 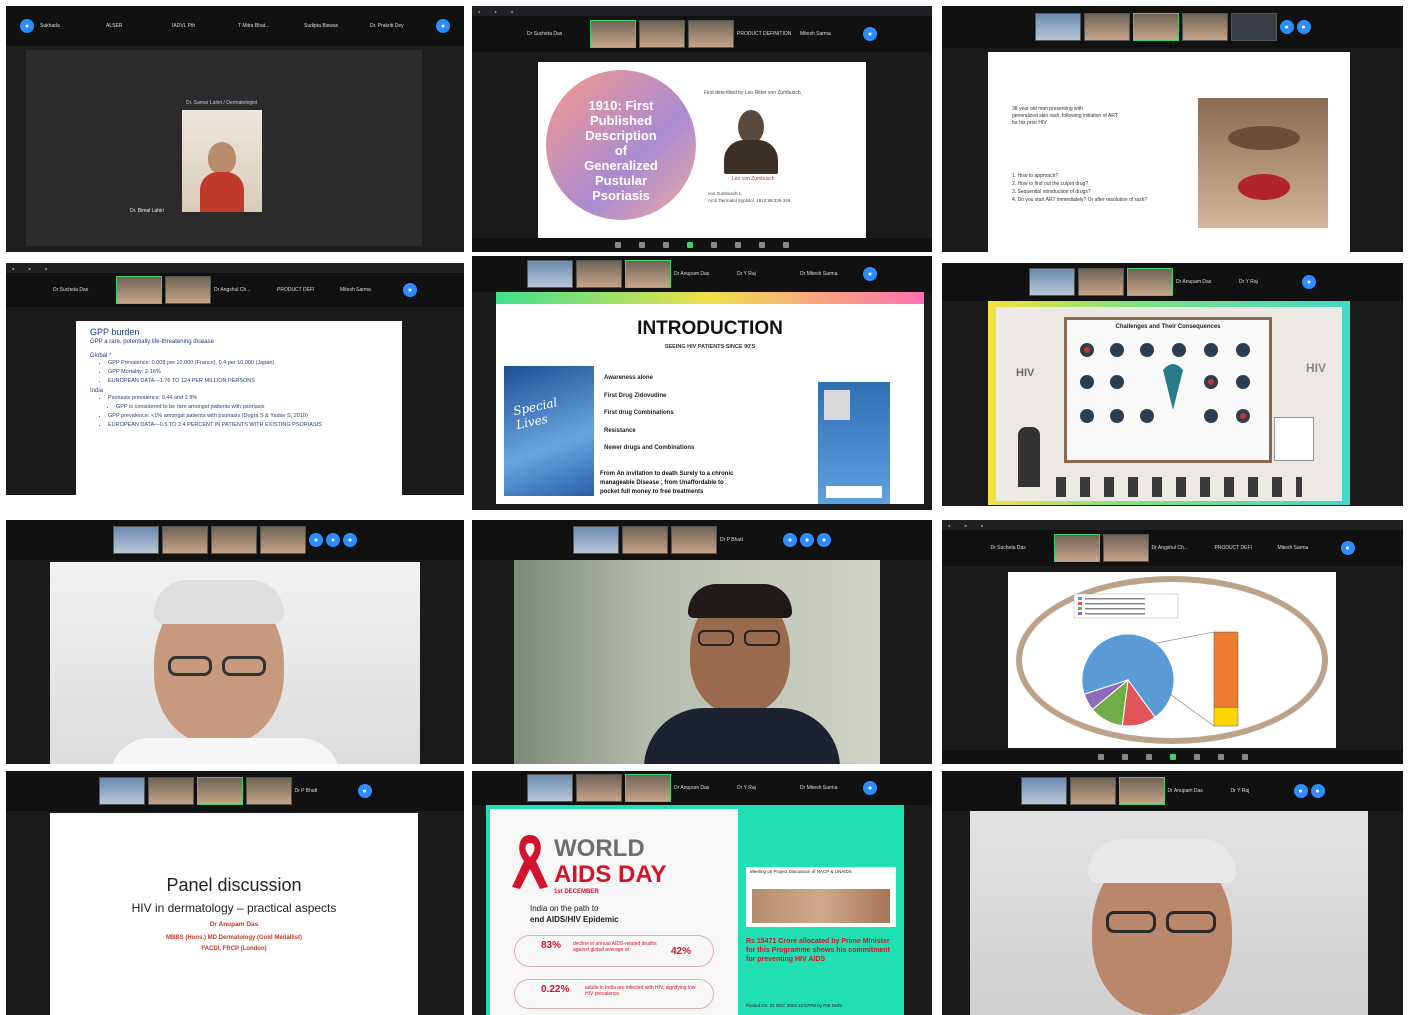 What do you see at coordinates (325, 791) in the screenshot?
I see `participant-name: Dr P Bhatt` at bounding box center [325, 791].